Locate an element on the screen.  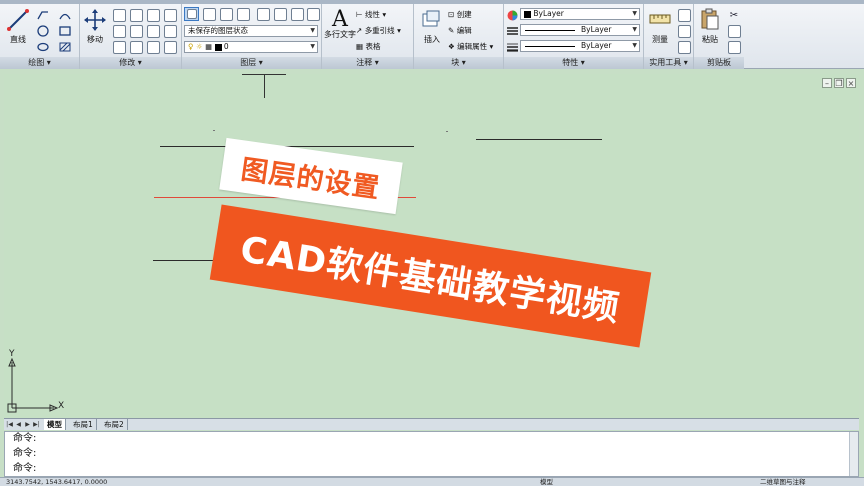
offset-button is located at coordinates (170, 31).